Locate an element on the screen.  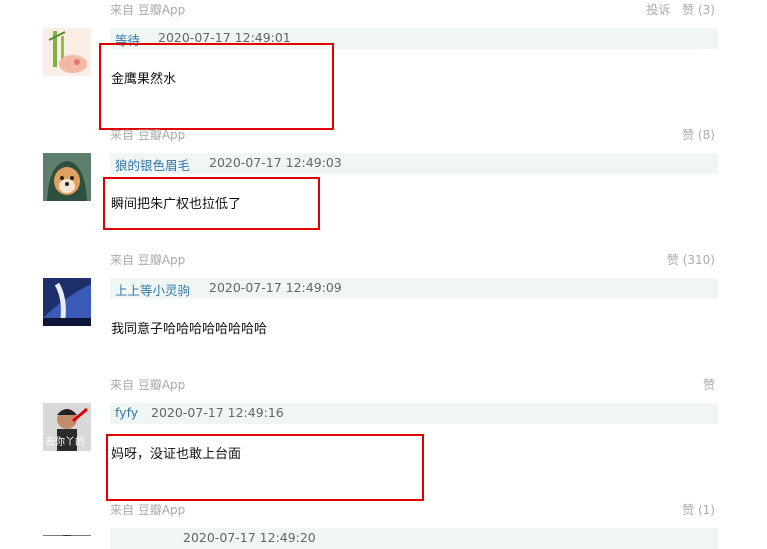
blue-abstract-avatar-icon is located at coordinates (67, 302).